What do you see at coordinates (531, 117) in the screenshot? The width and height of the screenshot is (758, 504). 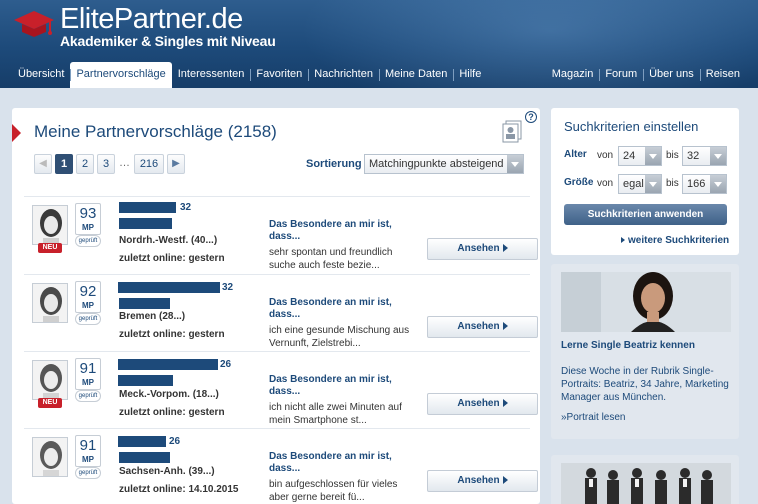 I see `help-icon: ?` at bounding box center [531, 117].